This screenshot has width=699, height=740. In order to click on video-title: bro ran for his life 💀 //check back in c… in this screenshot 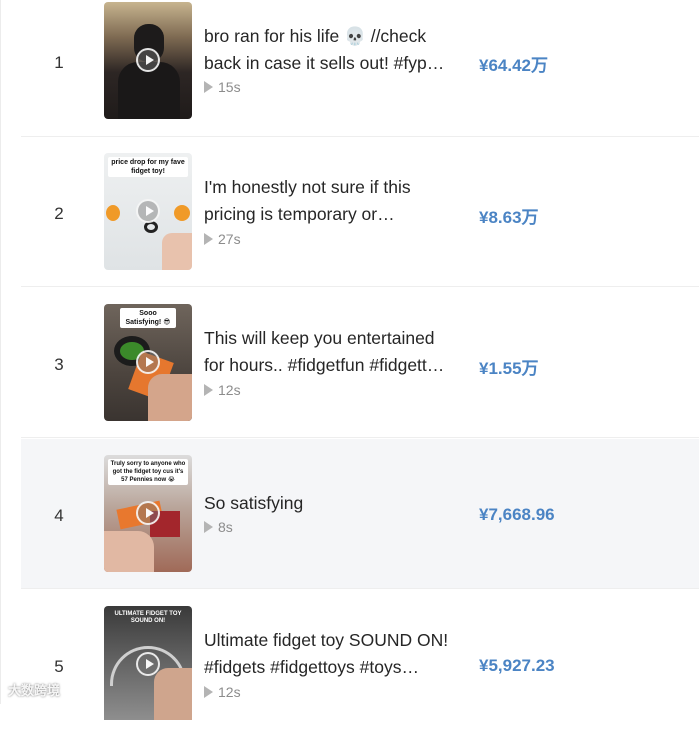, I will do `click(331, 50)`.